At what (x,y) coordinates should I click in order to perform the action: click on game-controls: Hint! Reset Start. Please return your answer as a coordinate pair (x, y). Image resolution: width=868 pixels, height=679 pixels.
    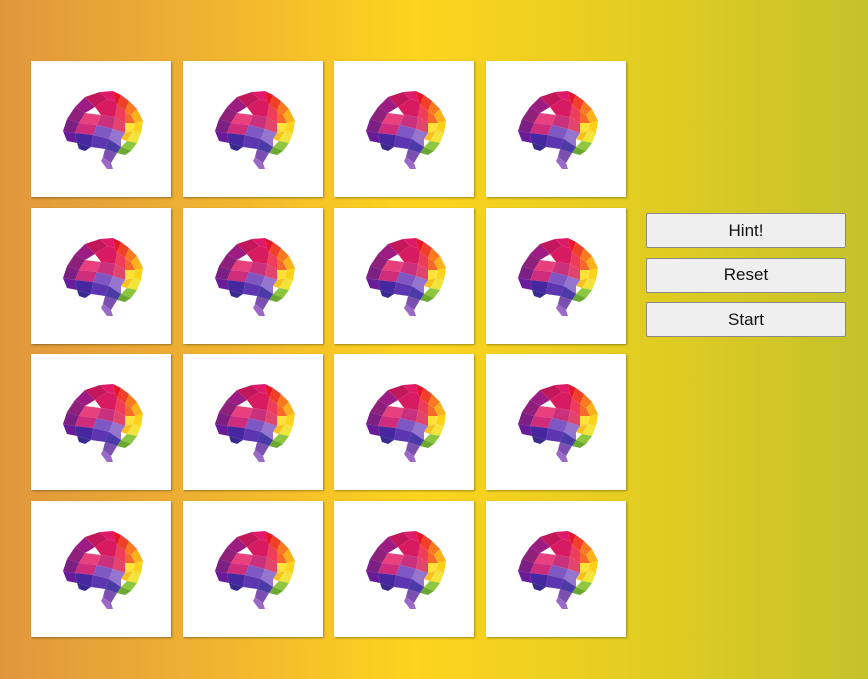
    Looking at the image, I should click on (746, 275).